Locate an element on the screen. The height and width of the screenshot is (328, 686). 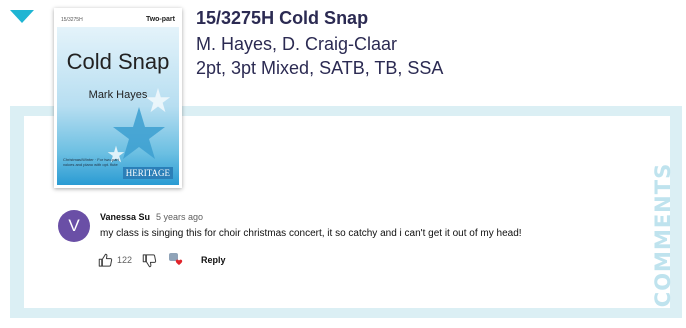
comment-author: Vanessa Su is located at coordinates (125, 217).